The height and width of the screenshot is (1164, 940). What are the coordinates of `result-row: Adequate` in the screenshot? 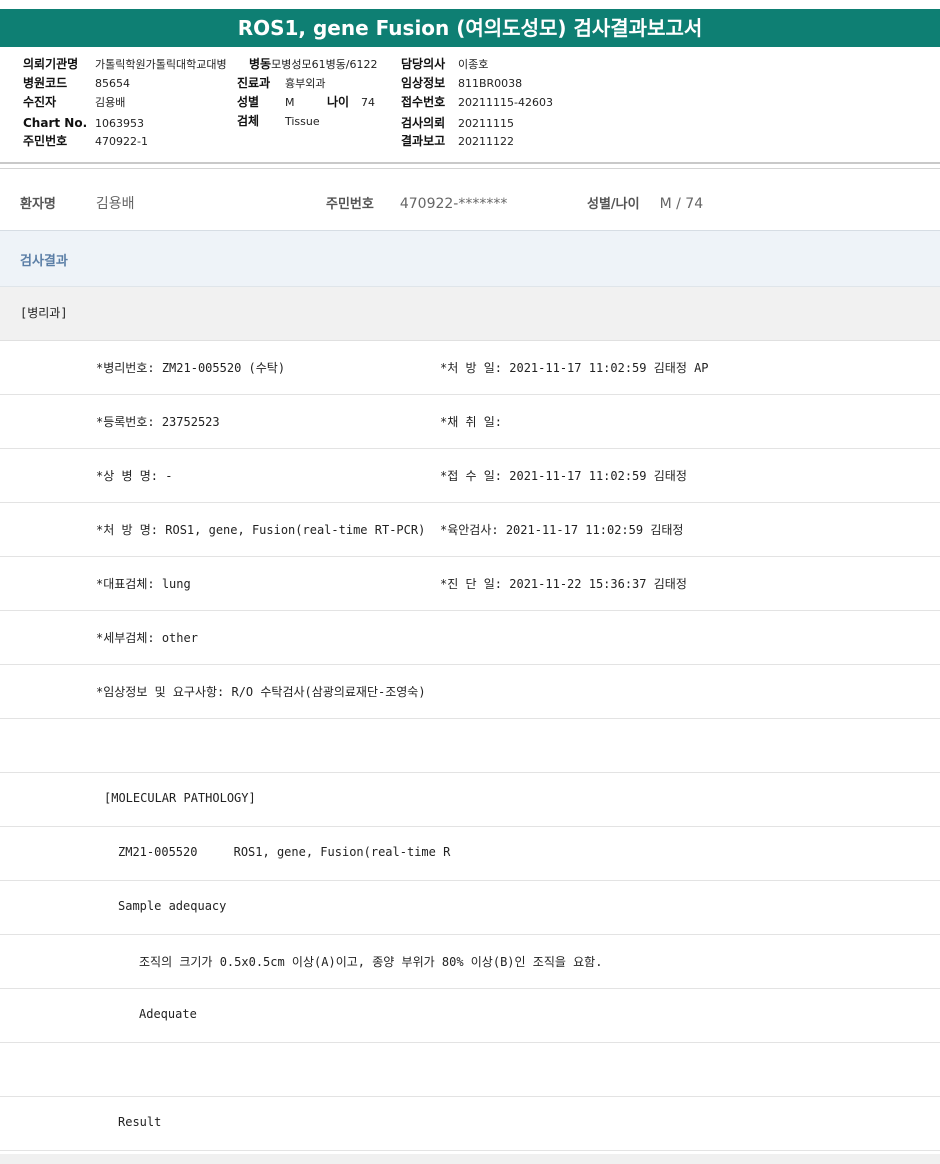 It's located at (470, 1016).